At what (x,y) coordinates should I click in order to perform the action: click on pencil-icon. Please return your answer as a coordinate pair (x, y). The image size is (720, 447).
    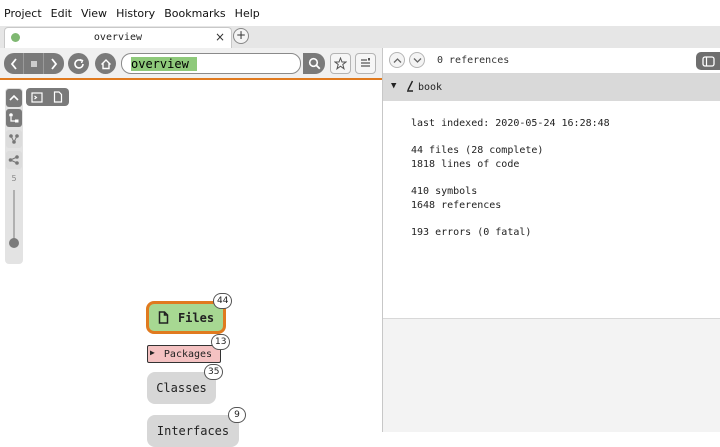
    Looking at the image, I should click on (410, 86).